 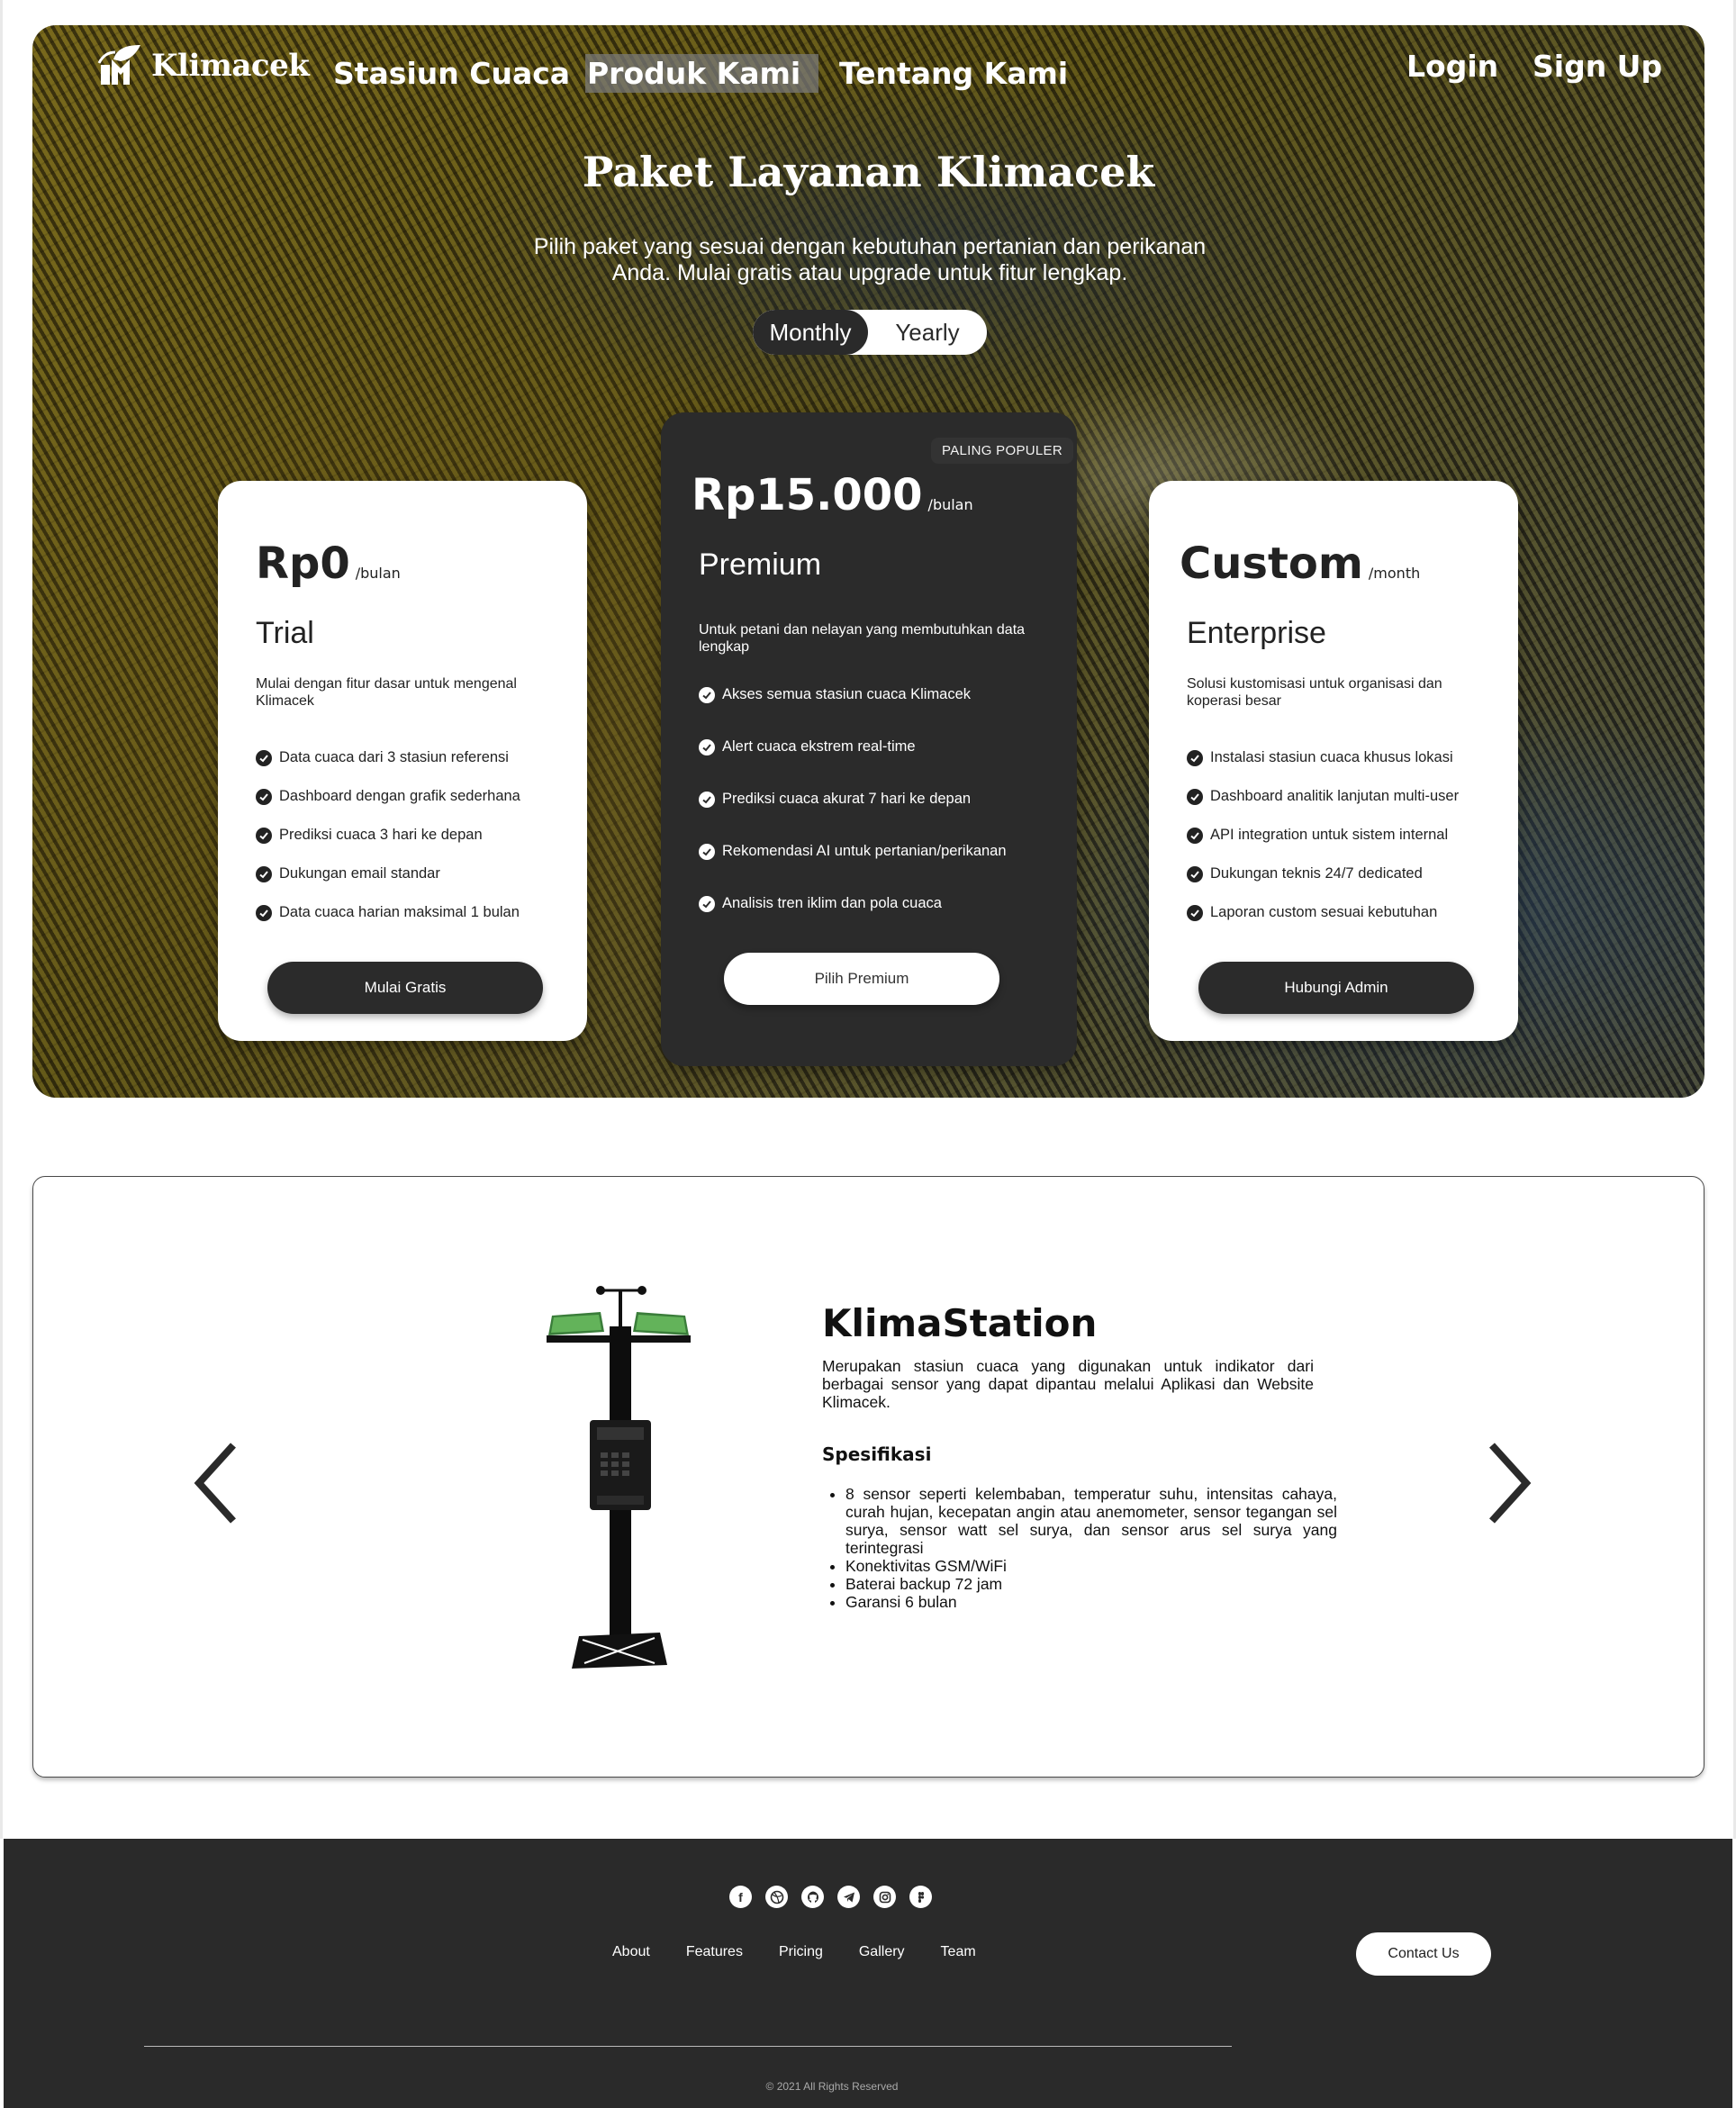 I want to click on feature-item: Prediksi cuaca 3 hari ke depan, so click(x=369, y=836).